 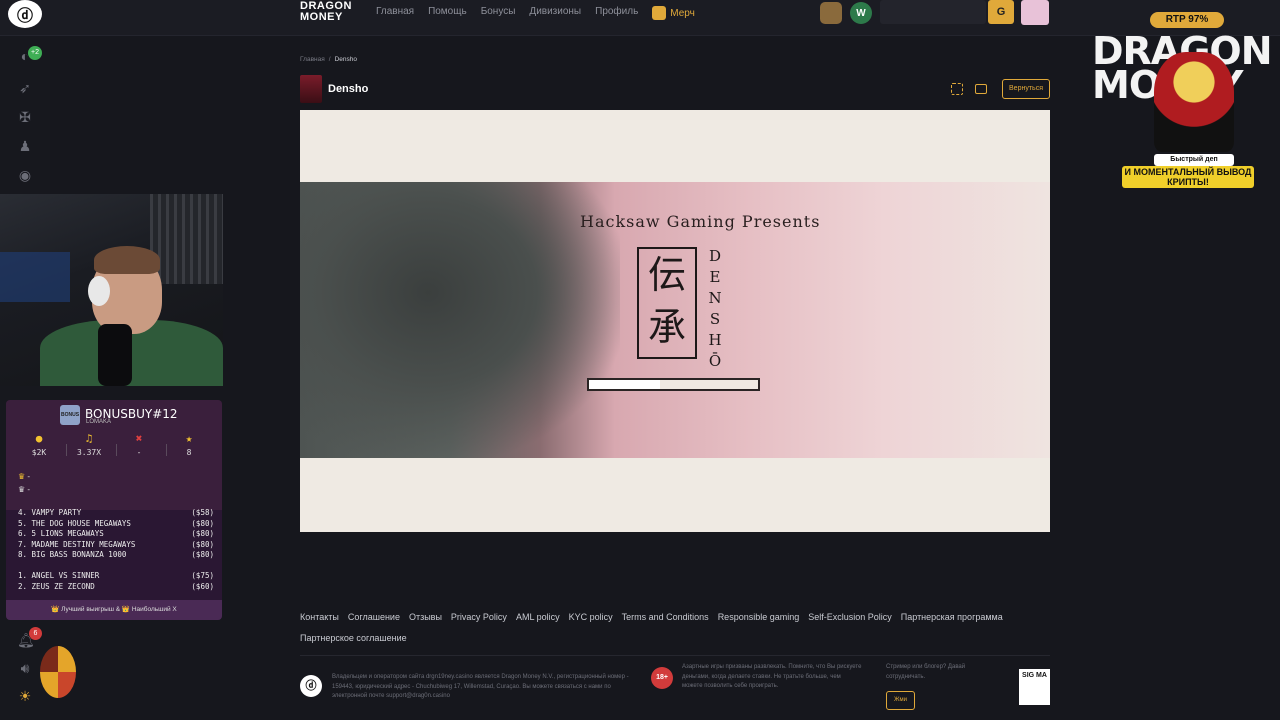 What do you see at coordinates (70, 415) in the screenshot?
I see `bonus-box-icon: BONUS` at bounding box center [70, 415].